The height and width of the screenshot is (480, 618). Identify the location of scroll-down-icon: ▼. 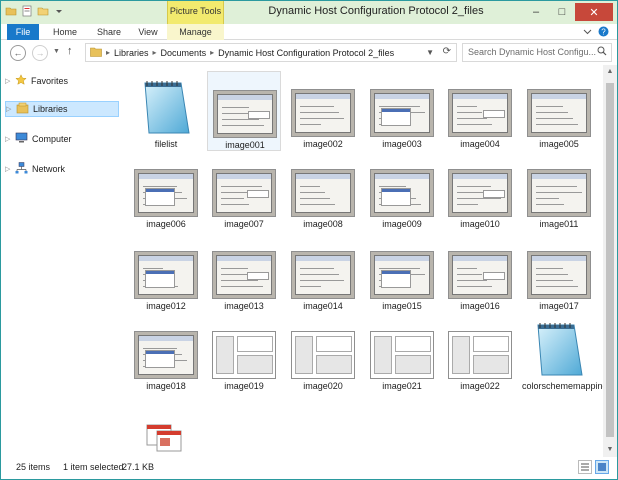
(610, 450).